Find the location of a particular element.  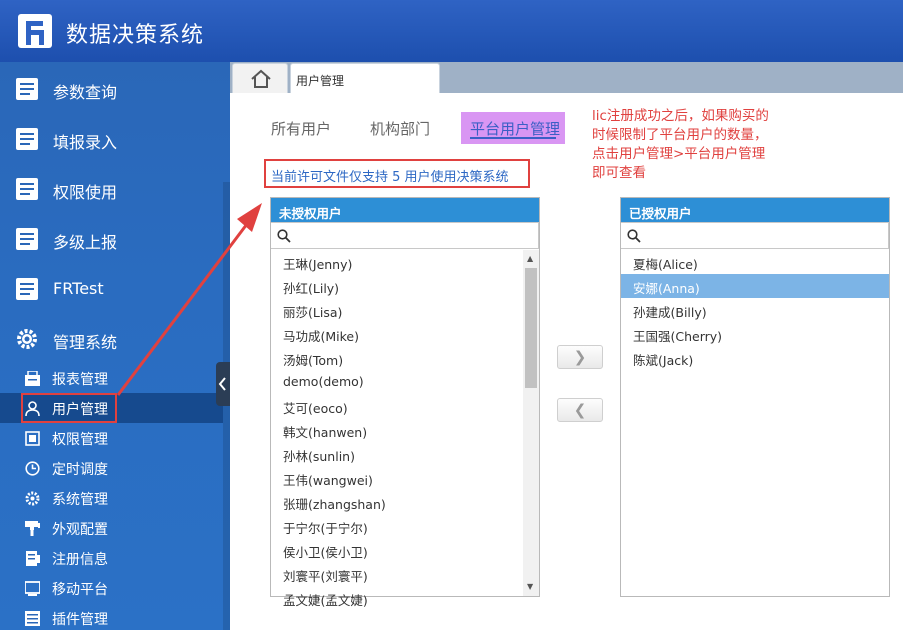

arrow-head is located at coordinates (249, 217).